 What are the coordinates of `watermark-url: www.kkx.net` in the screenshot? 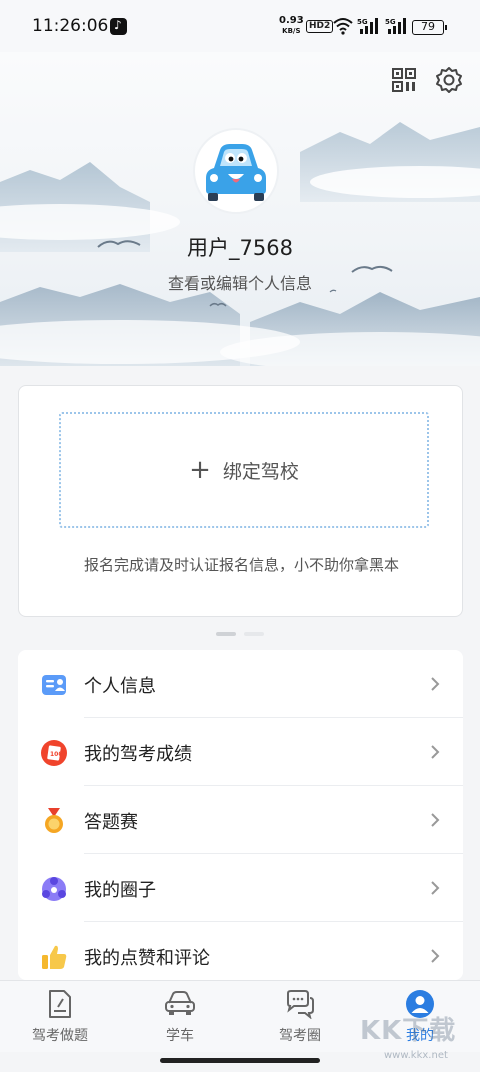 It's located at (416, 1055).